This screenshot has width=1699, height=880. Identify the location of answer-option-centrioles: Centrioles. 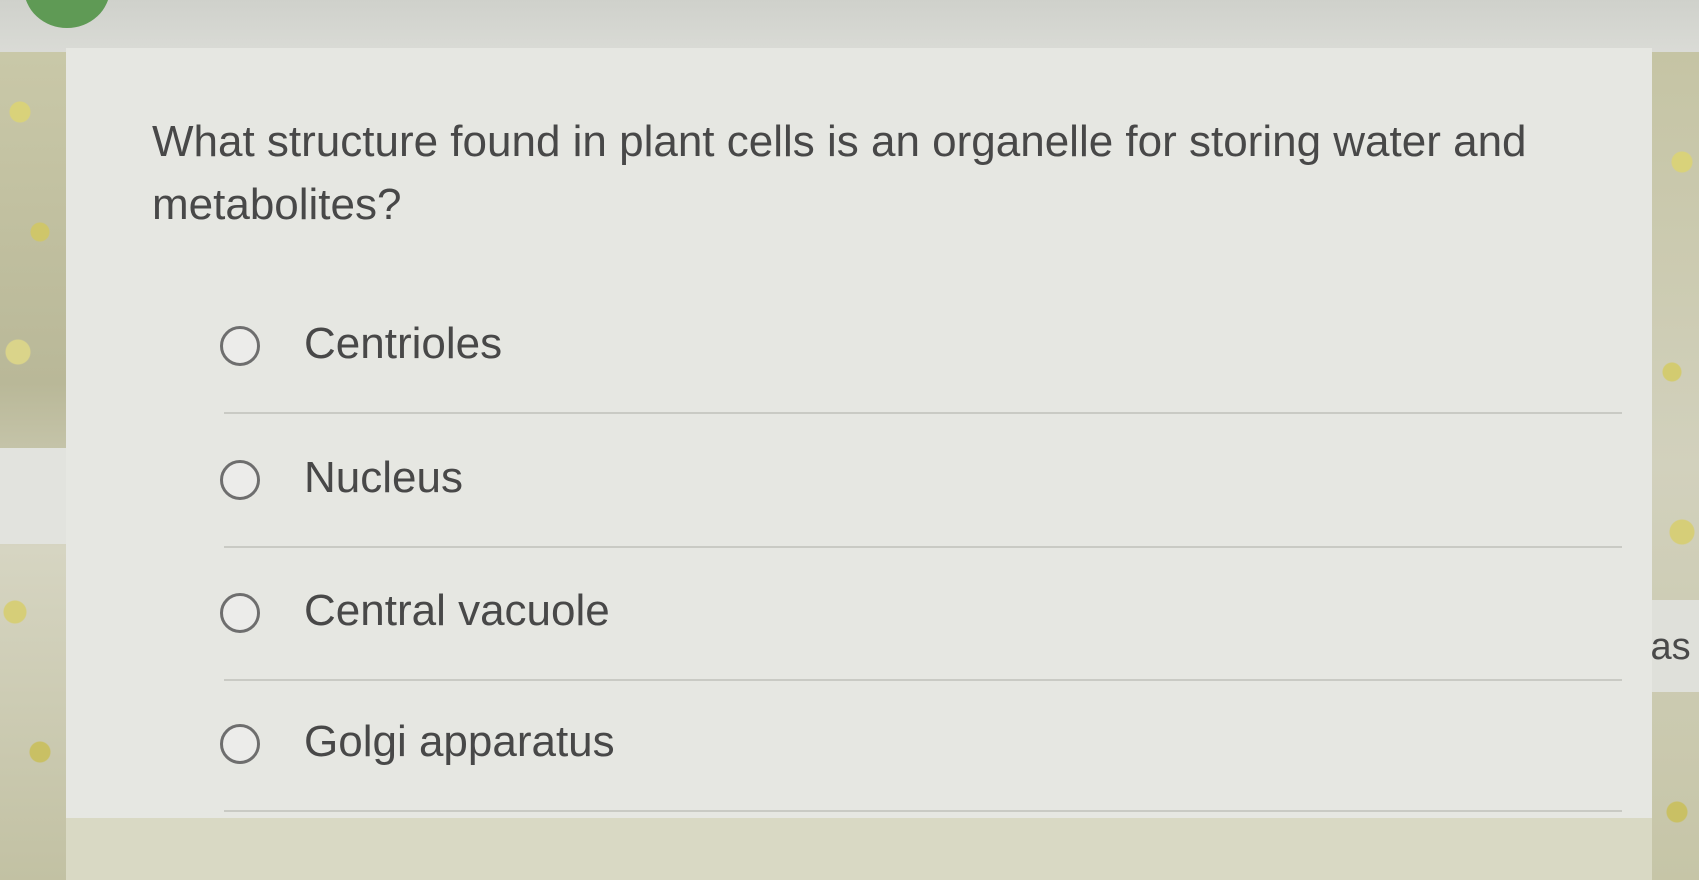
(887, 373).